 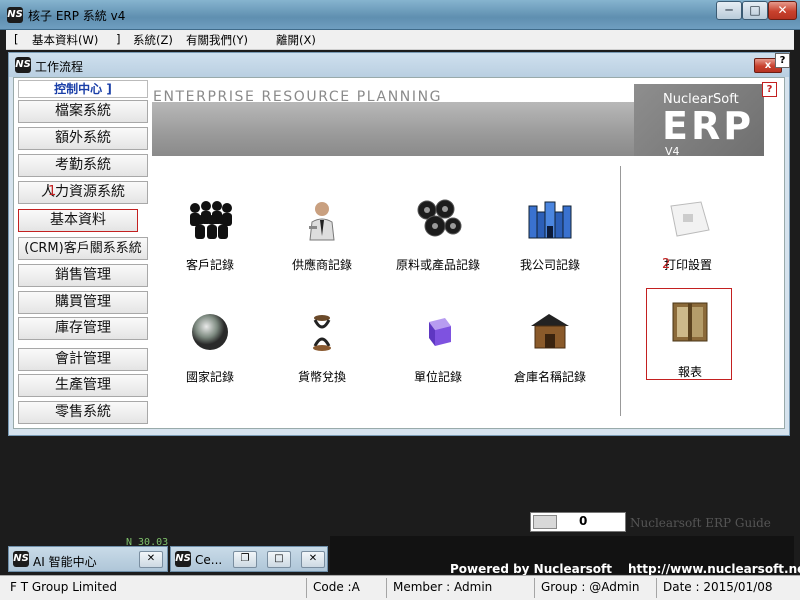 I want to click on currency-icon, so click(x=322, y=333).